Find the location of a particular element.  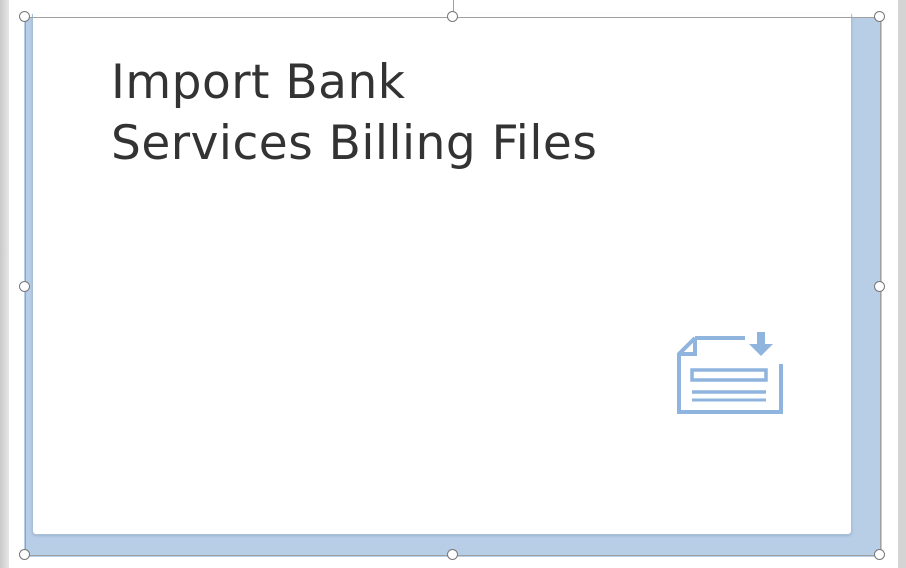

window-edge-left is located at coordinates (4, 284).